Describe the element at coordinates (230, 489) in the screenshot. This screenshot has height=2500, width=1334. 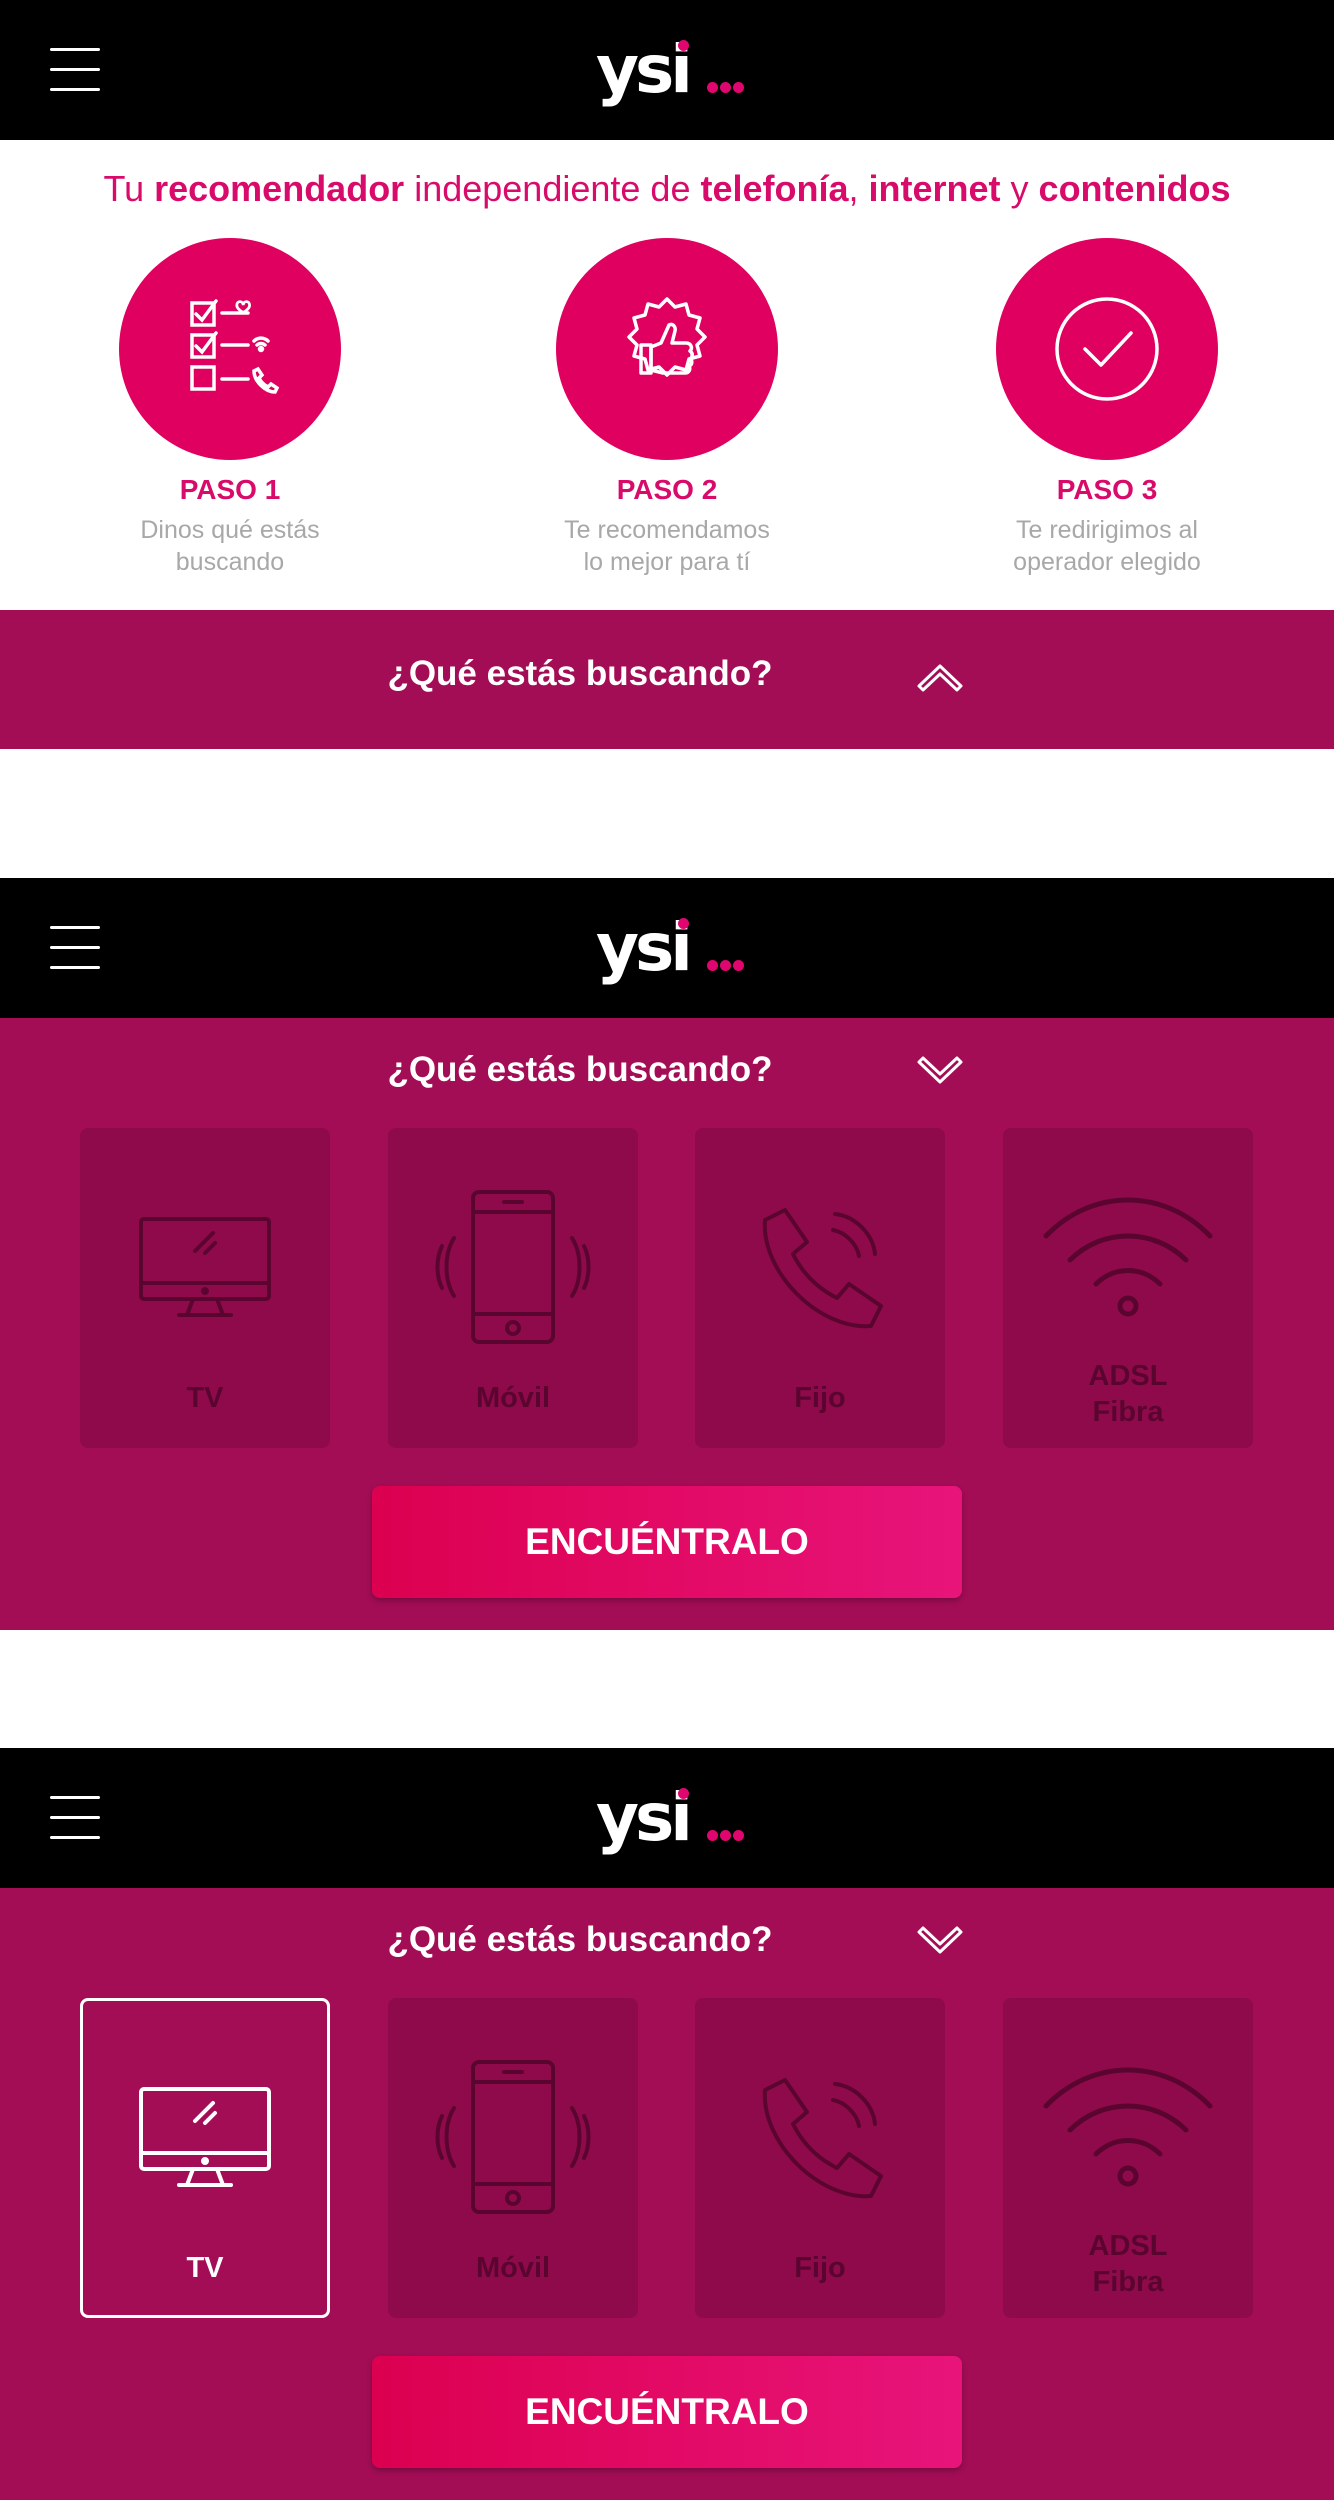
I see `step-1-title: PASO 1` at that location.